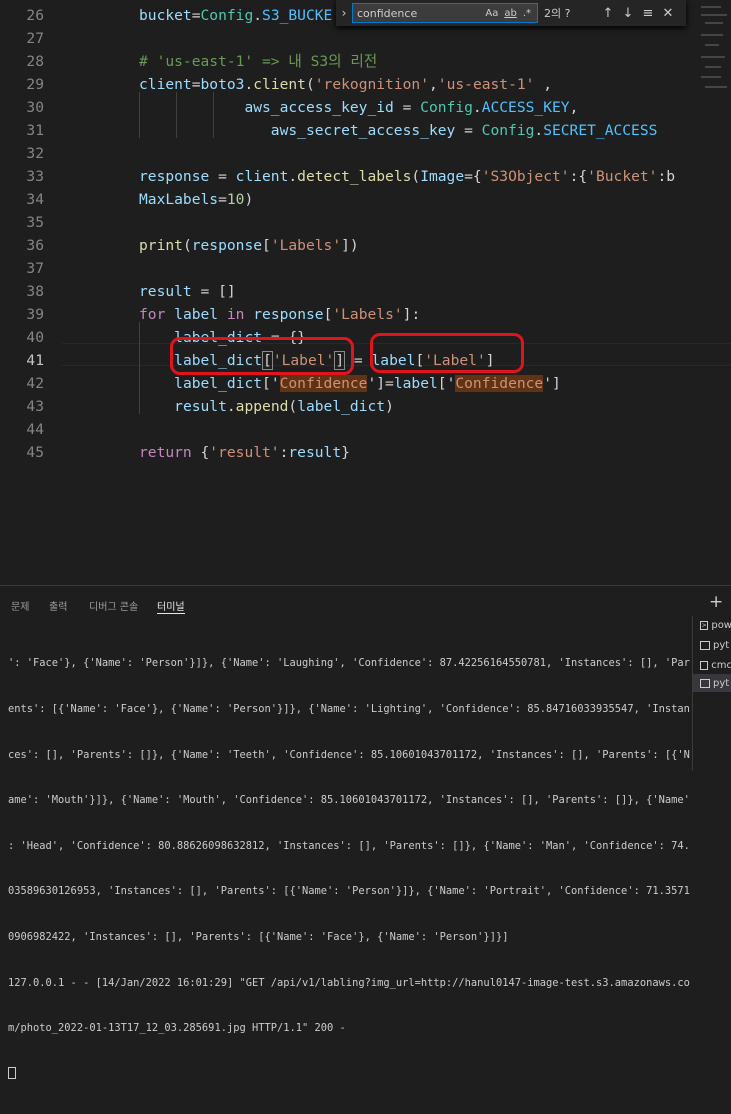 The image size is (731, 1114). What do you see at coordinates (486, 84) in the screenshot?
I see `code-token: 'us-east-1'` at bounding box center [486, 84].